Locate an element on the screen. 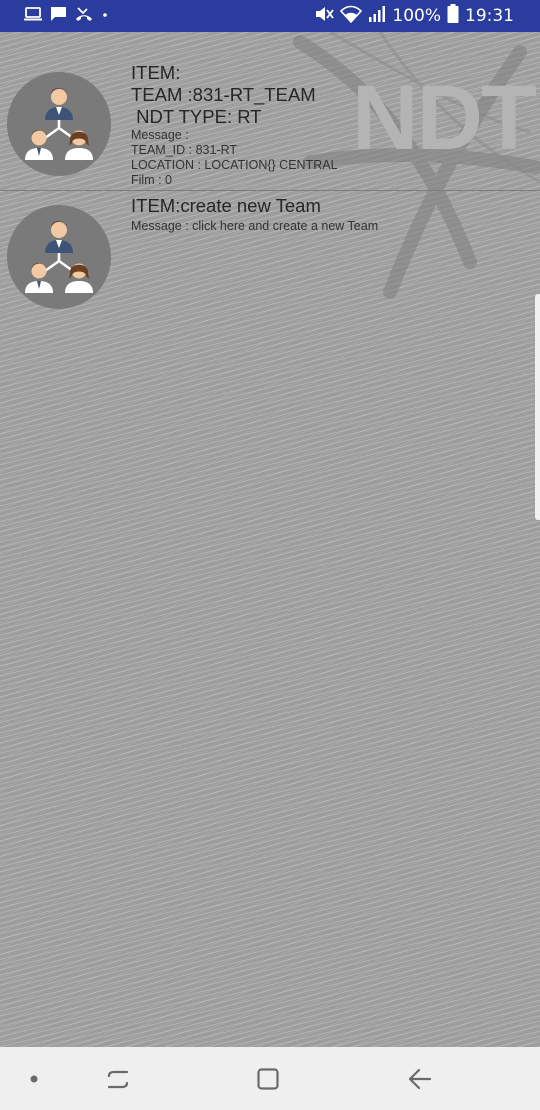 This screenshot has height=1110, width=540. signal-icon is located at coordinates (377, 16).